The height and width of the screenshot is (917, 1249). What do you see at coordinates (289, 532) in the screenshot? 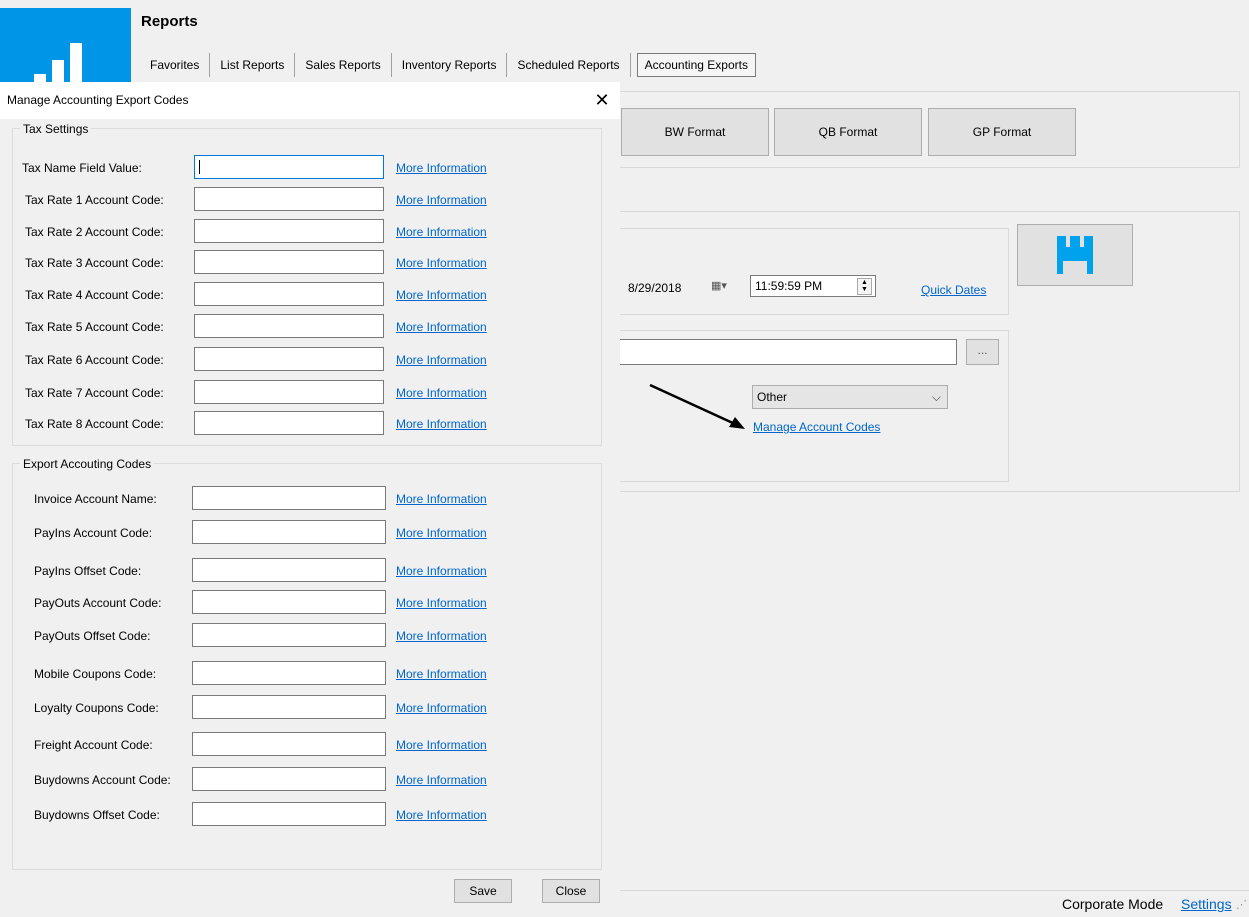
I see `payins-account-code-input` at bounding box center [289, 532].